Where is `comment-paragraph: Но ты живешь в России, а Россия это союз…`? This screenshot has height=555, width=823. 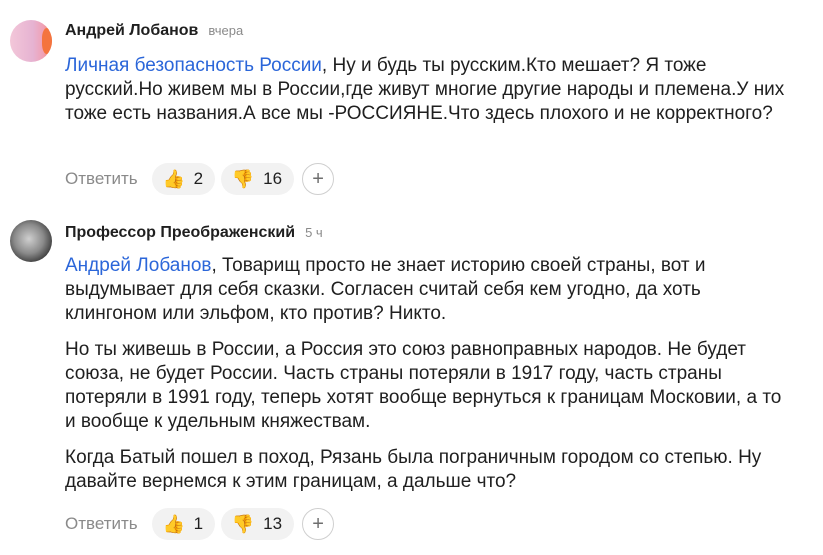
comment-paragraph: Но ты живешь в России, а Россия это союз… is located at coordinates (423, 385).